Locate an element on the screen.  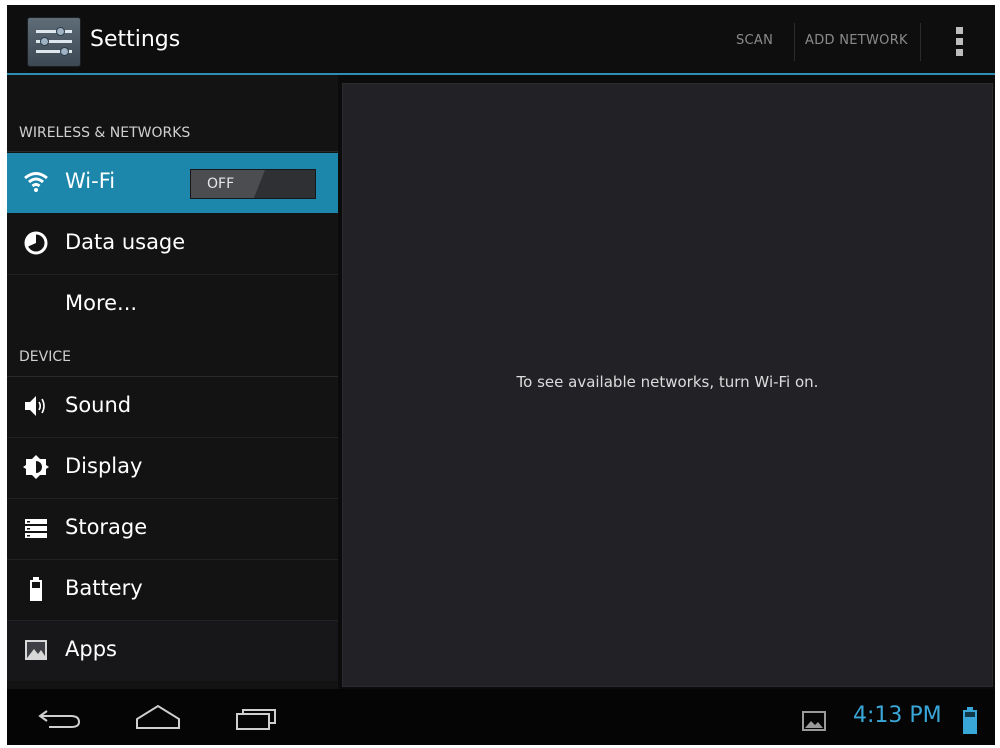
data-usage-icon is located at coordinates (36, 243).